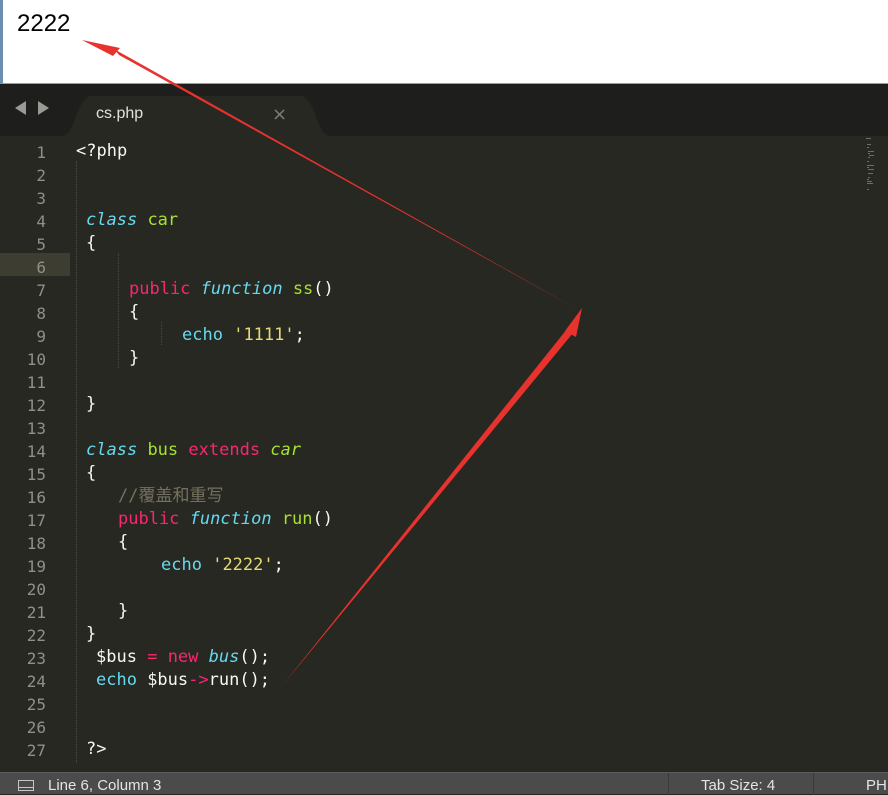 This screenshot has height=795, width=888. I want to click on code-token: extends, so click(224, 450).